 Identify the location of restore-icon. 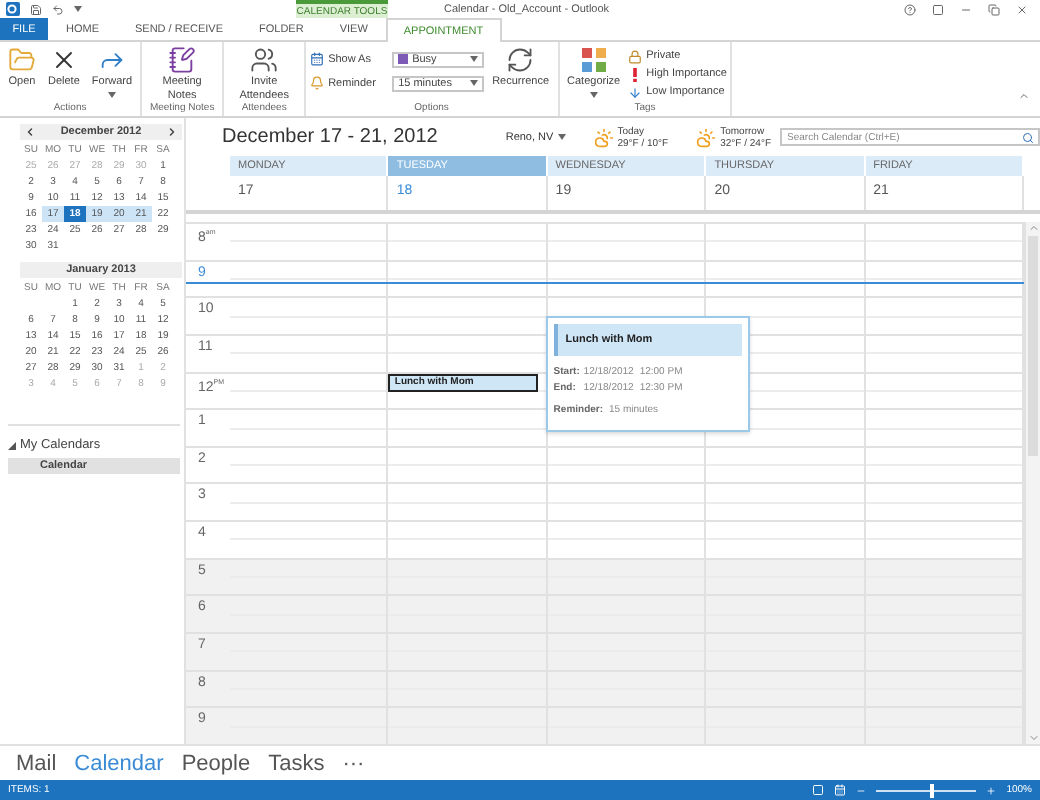
(994, 9).